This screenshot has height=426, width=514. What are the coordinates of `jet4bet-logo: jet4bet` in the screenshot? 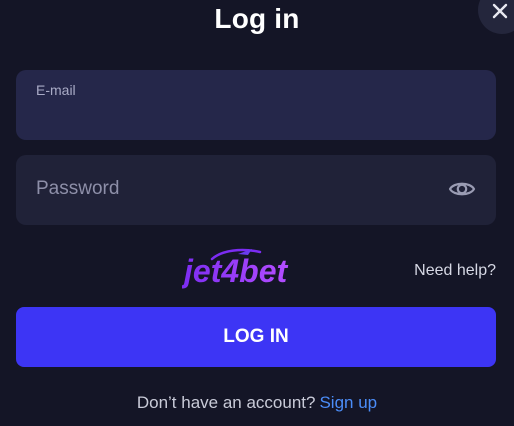 It's located at (254, 268).